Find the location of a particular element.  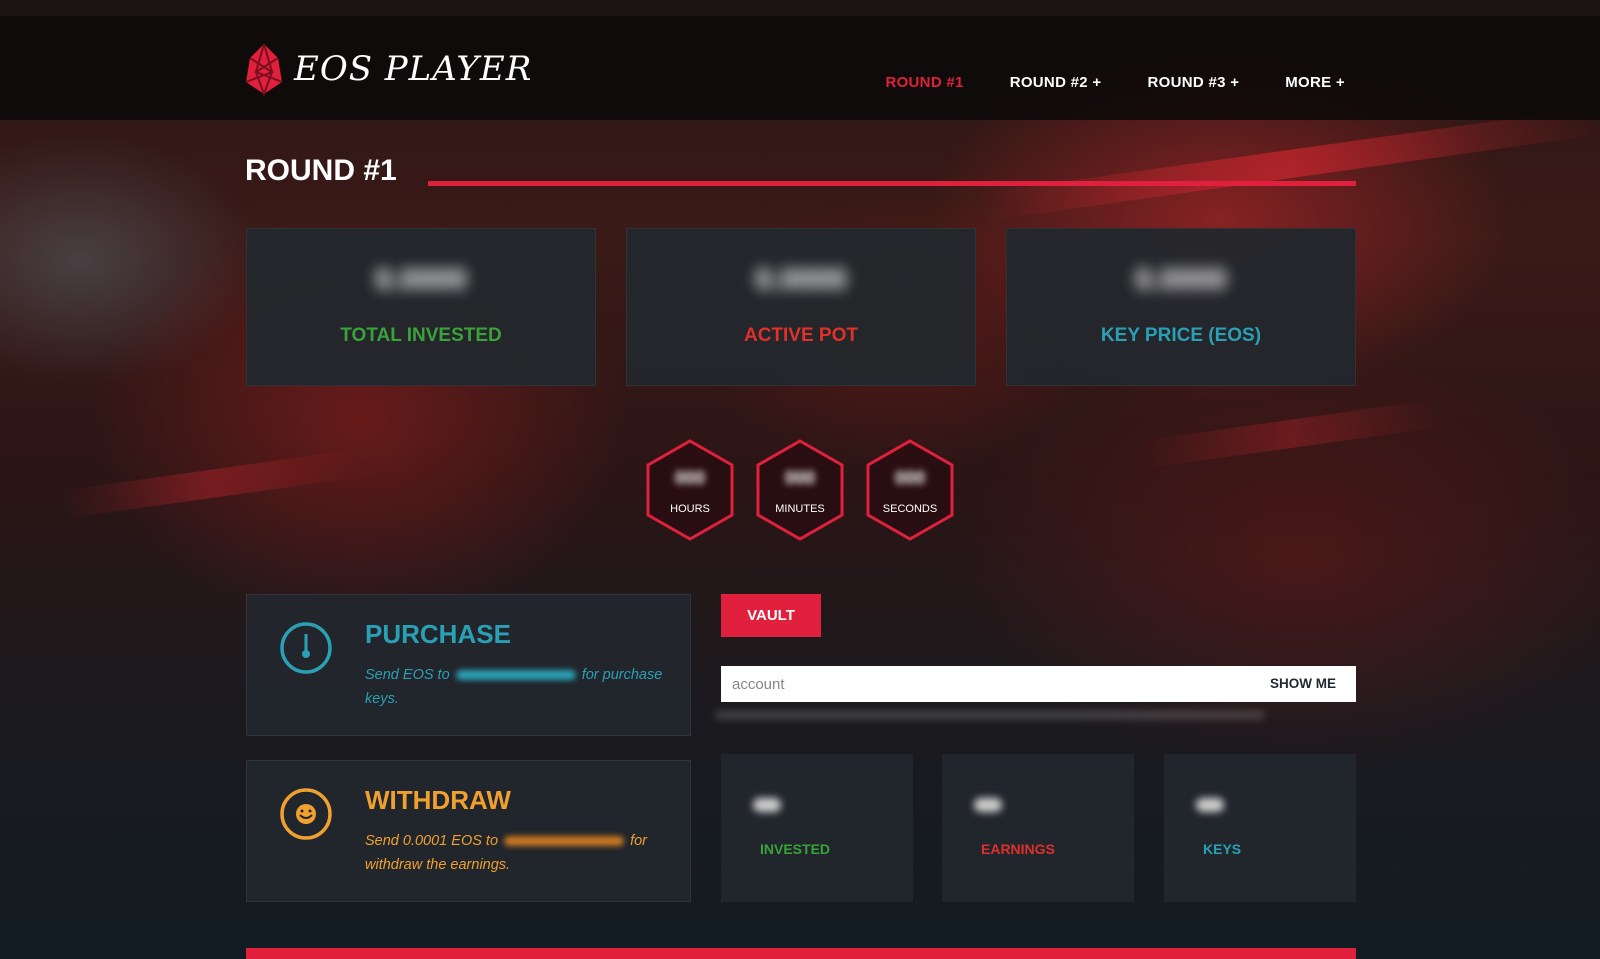

eos-logo-icon is located at coordinates (264, 69).